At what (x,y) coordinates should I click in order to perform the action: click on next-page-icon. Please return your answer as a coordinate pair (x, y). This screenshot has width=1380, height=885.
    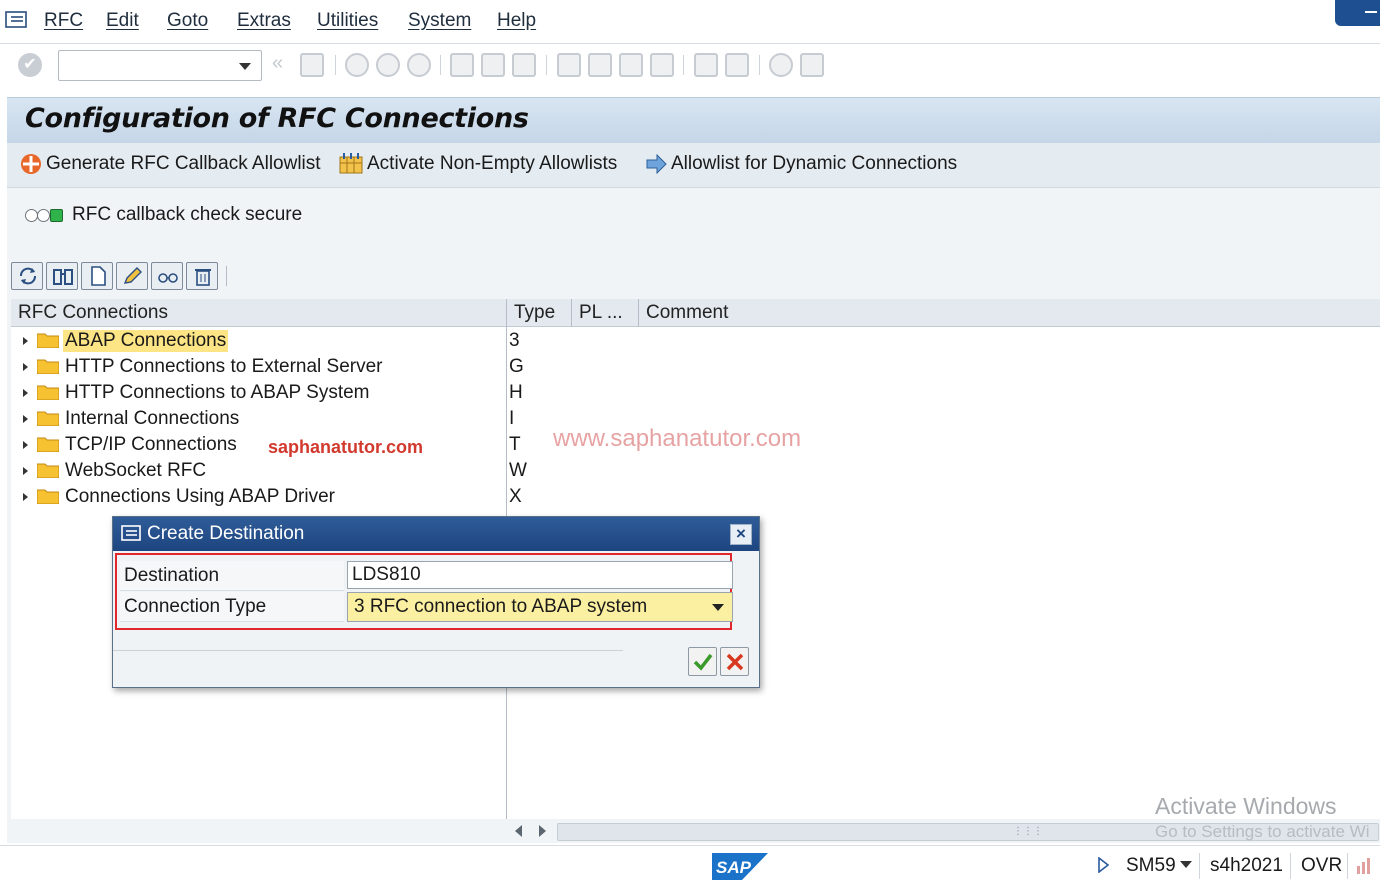
    Looking at the image, I should click on (631, 65).